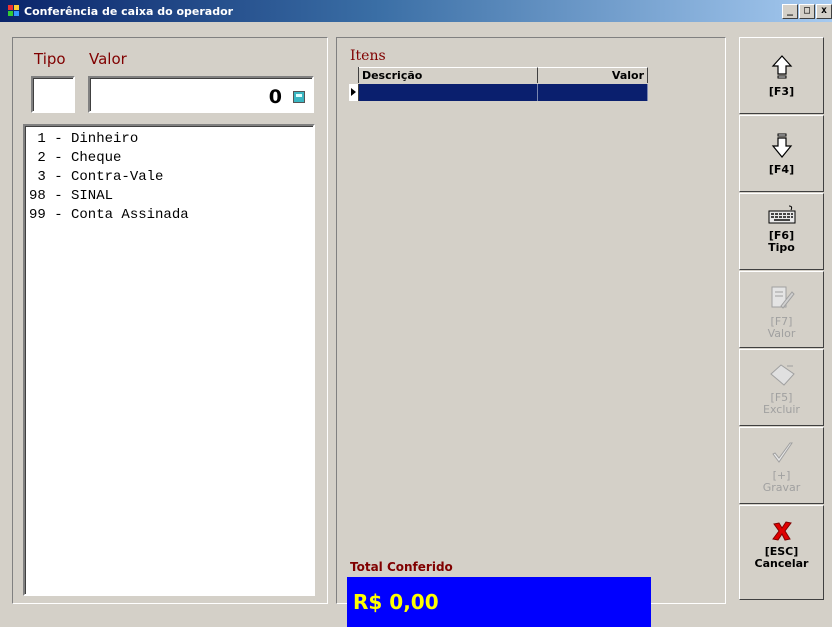 The image size is (832, 627). What do you see at coordinates (171, 215) in the screenshot?
I see `list-item: 99 - Conta Assinada` at bounding box center [171, 215].